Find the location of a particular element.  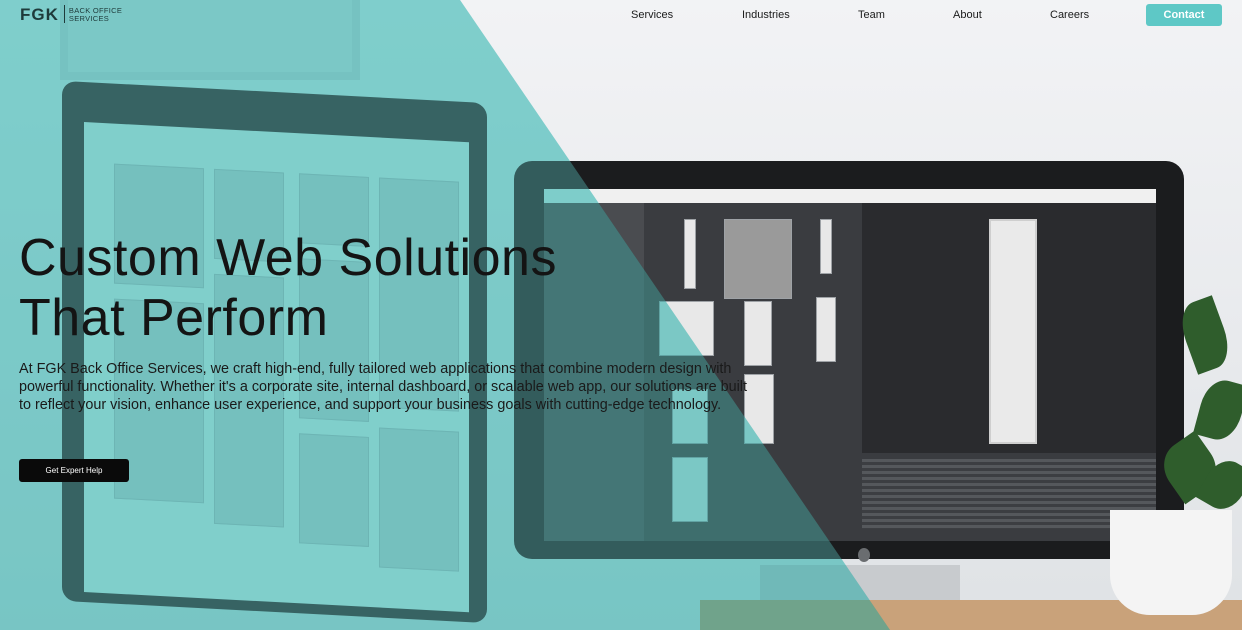

nav-link-industries: Industries is located at coordinates (766, 15).